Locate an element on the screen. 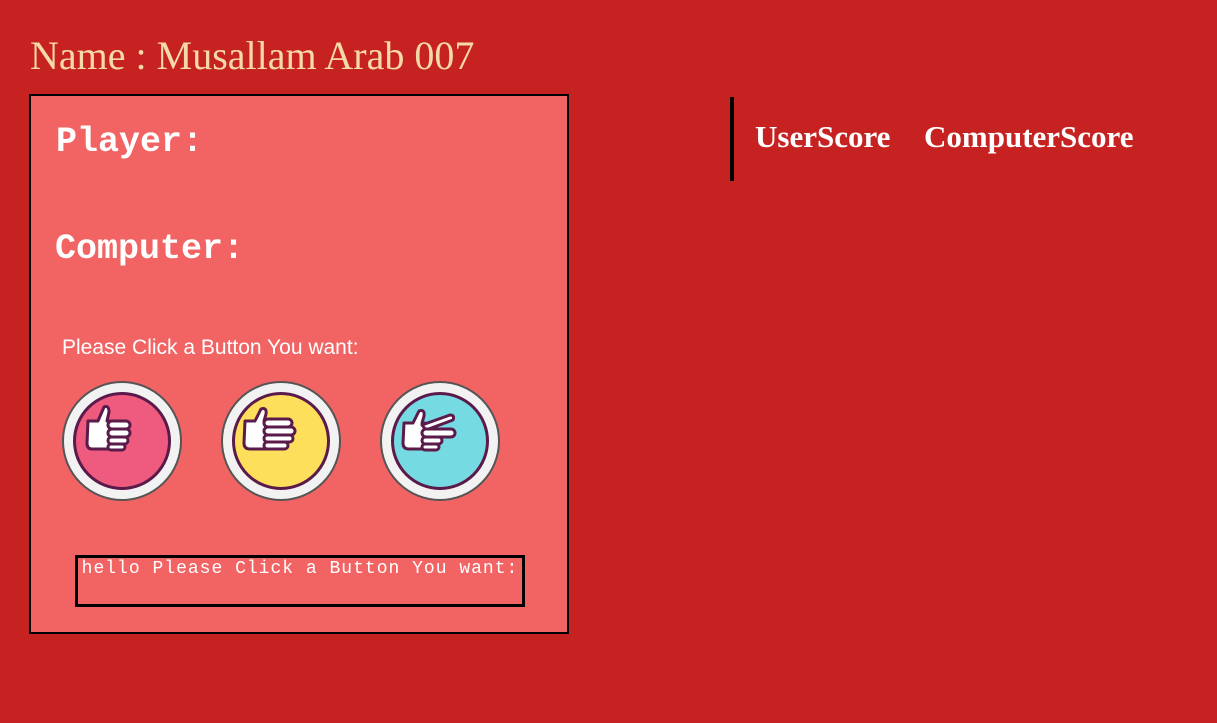  player-choice-label: Player: is located at coordinates (130, 142).